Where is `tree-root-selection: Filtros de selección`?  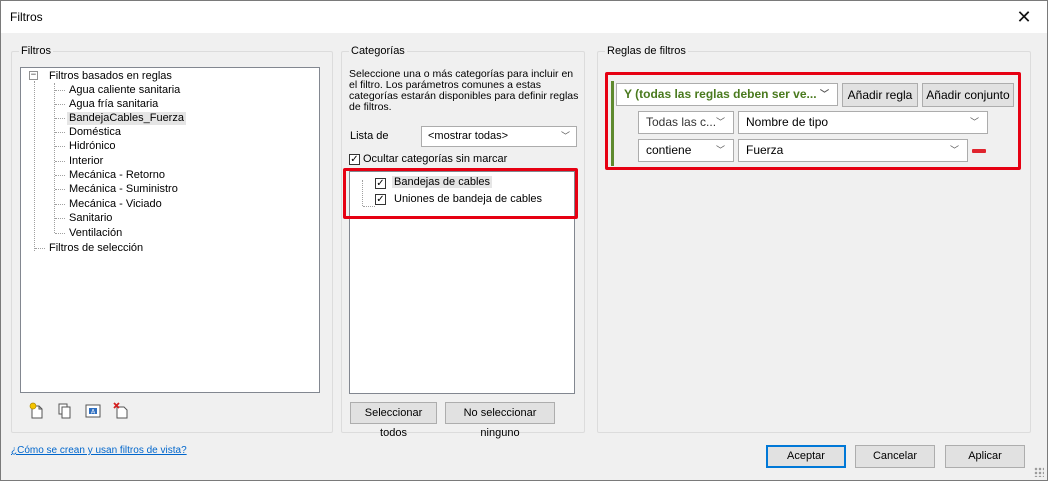
tree-root-selection: Filtros de selección is located at coordinates (96, 248).